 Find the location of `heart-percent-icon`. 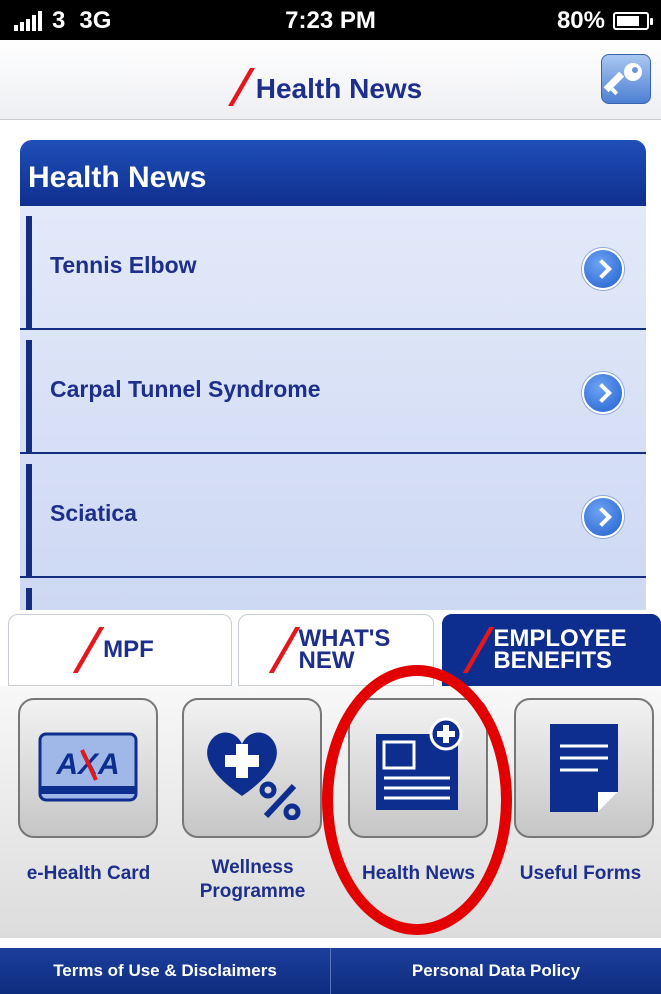

heart-percent-icon is located at coordinates (254, 776).